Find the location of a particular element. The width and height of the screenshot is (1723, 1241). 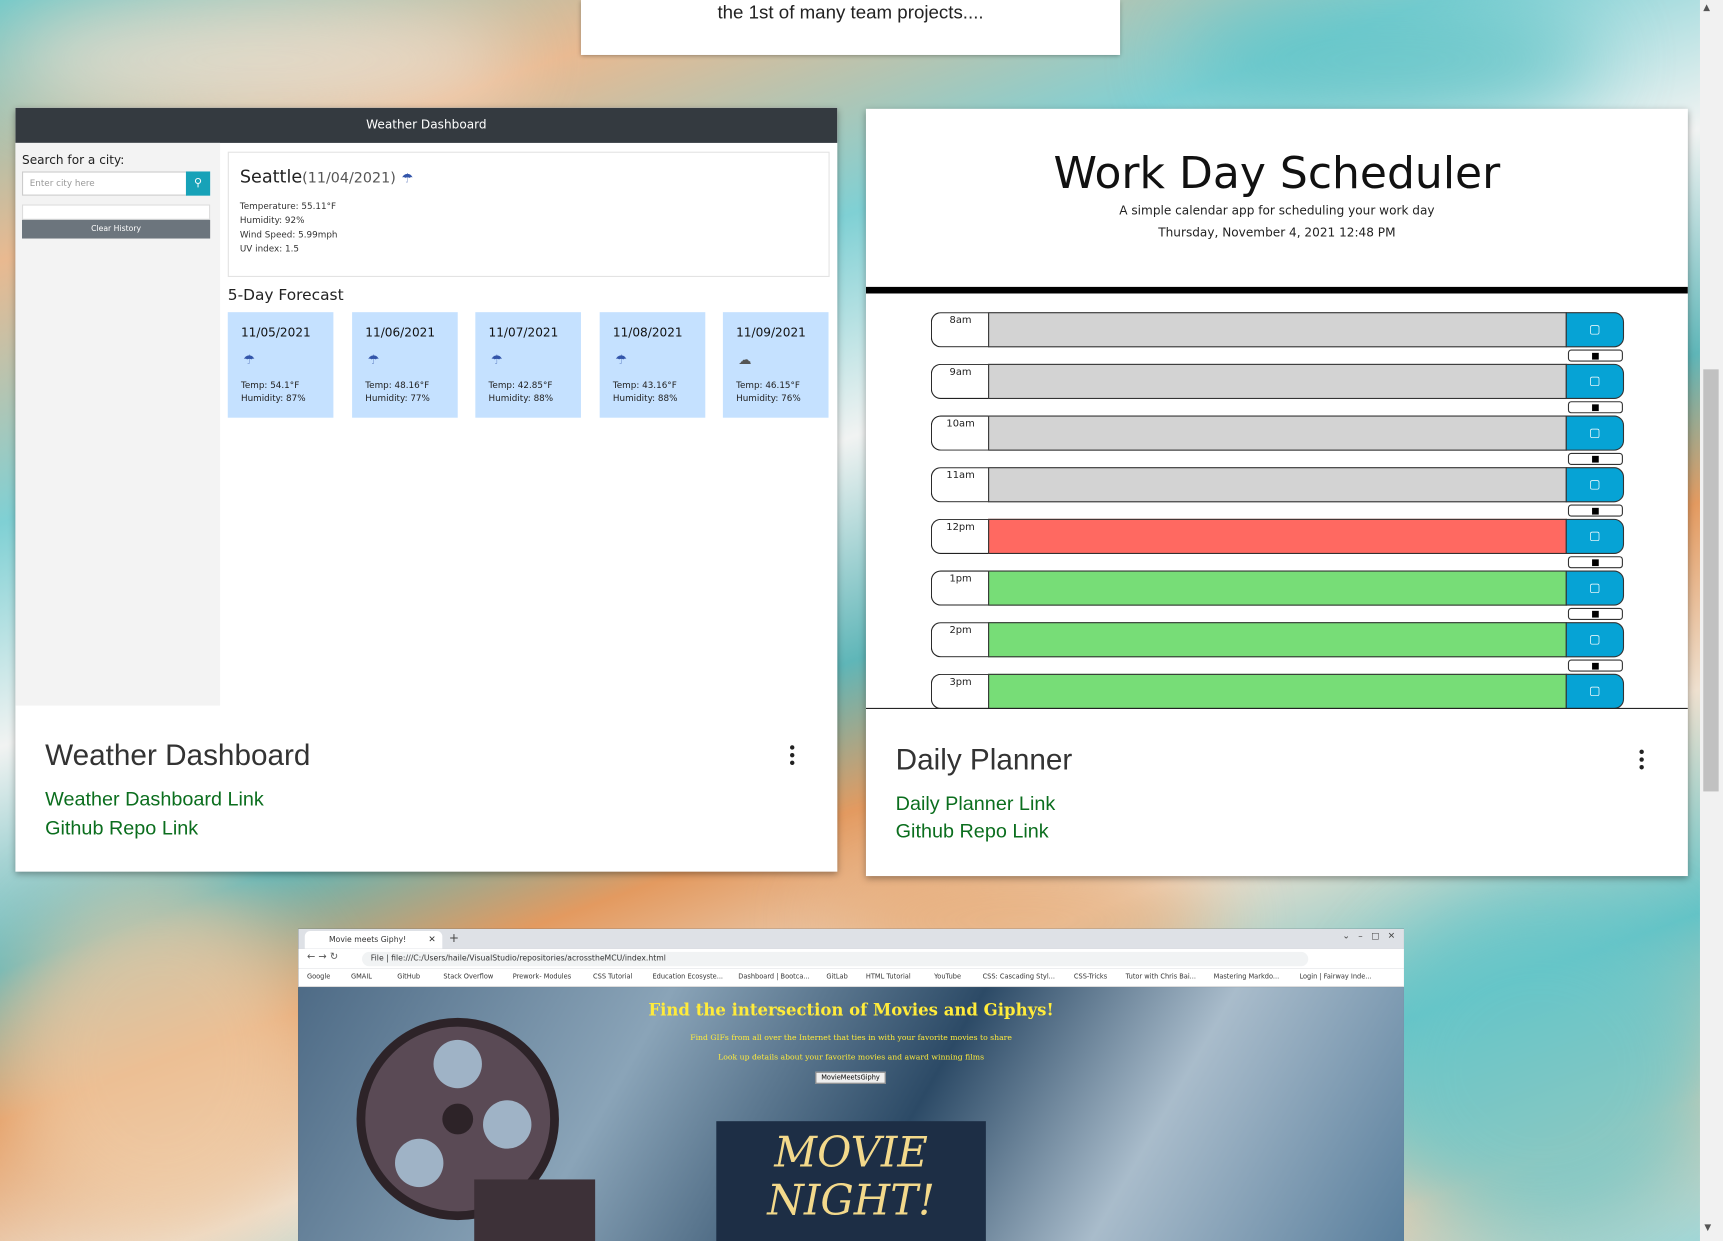

forecast-card: 11/06/2021 ☂ Temp: 48.16°F Humidity: 77% is located at coordinates (405, 365).